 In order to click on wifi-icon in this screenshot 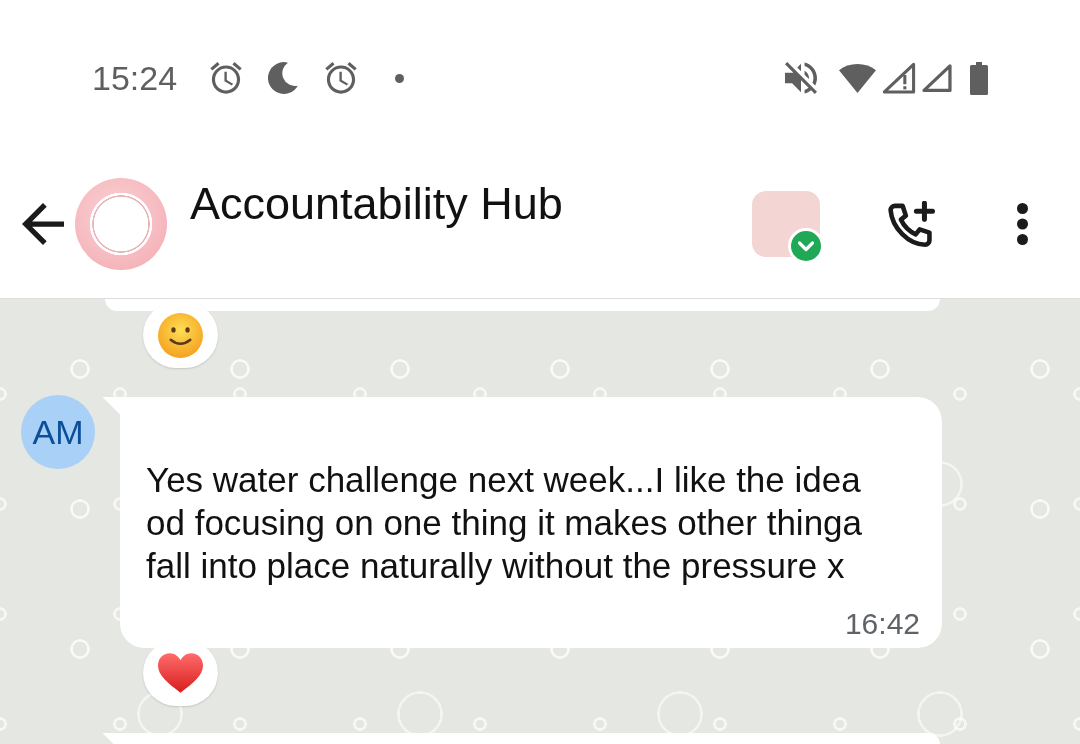, I will do `click(857, 78)`.